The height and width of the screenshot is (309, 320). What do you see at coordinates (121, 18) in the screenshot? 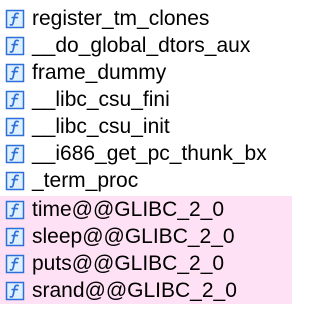
I see `function-name: register_tm_clones` at bounding box center [121, 18].